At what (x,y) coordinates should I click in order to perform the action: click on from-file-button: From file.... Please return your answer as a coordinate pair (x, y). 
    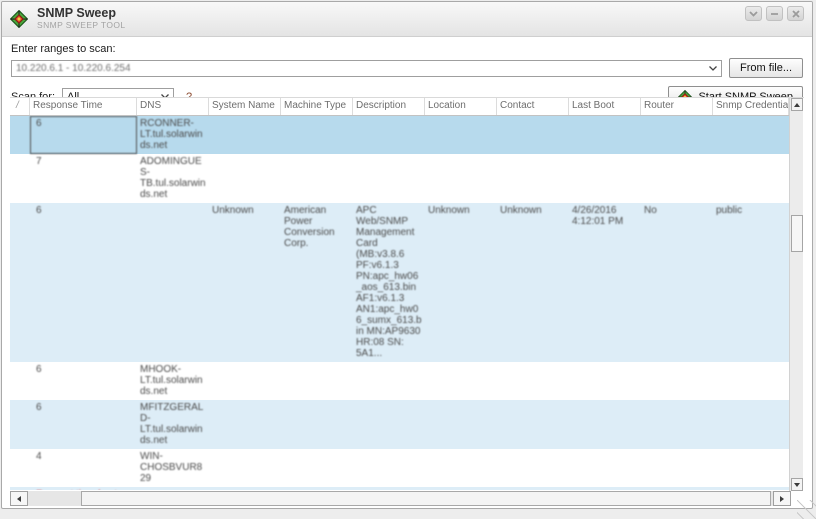
    Looking at the image, I should click on (766, 68).